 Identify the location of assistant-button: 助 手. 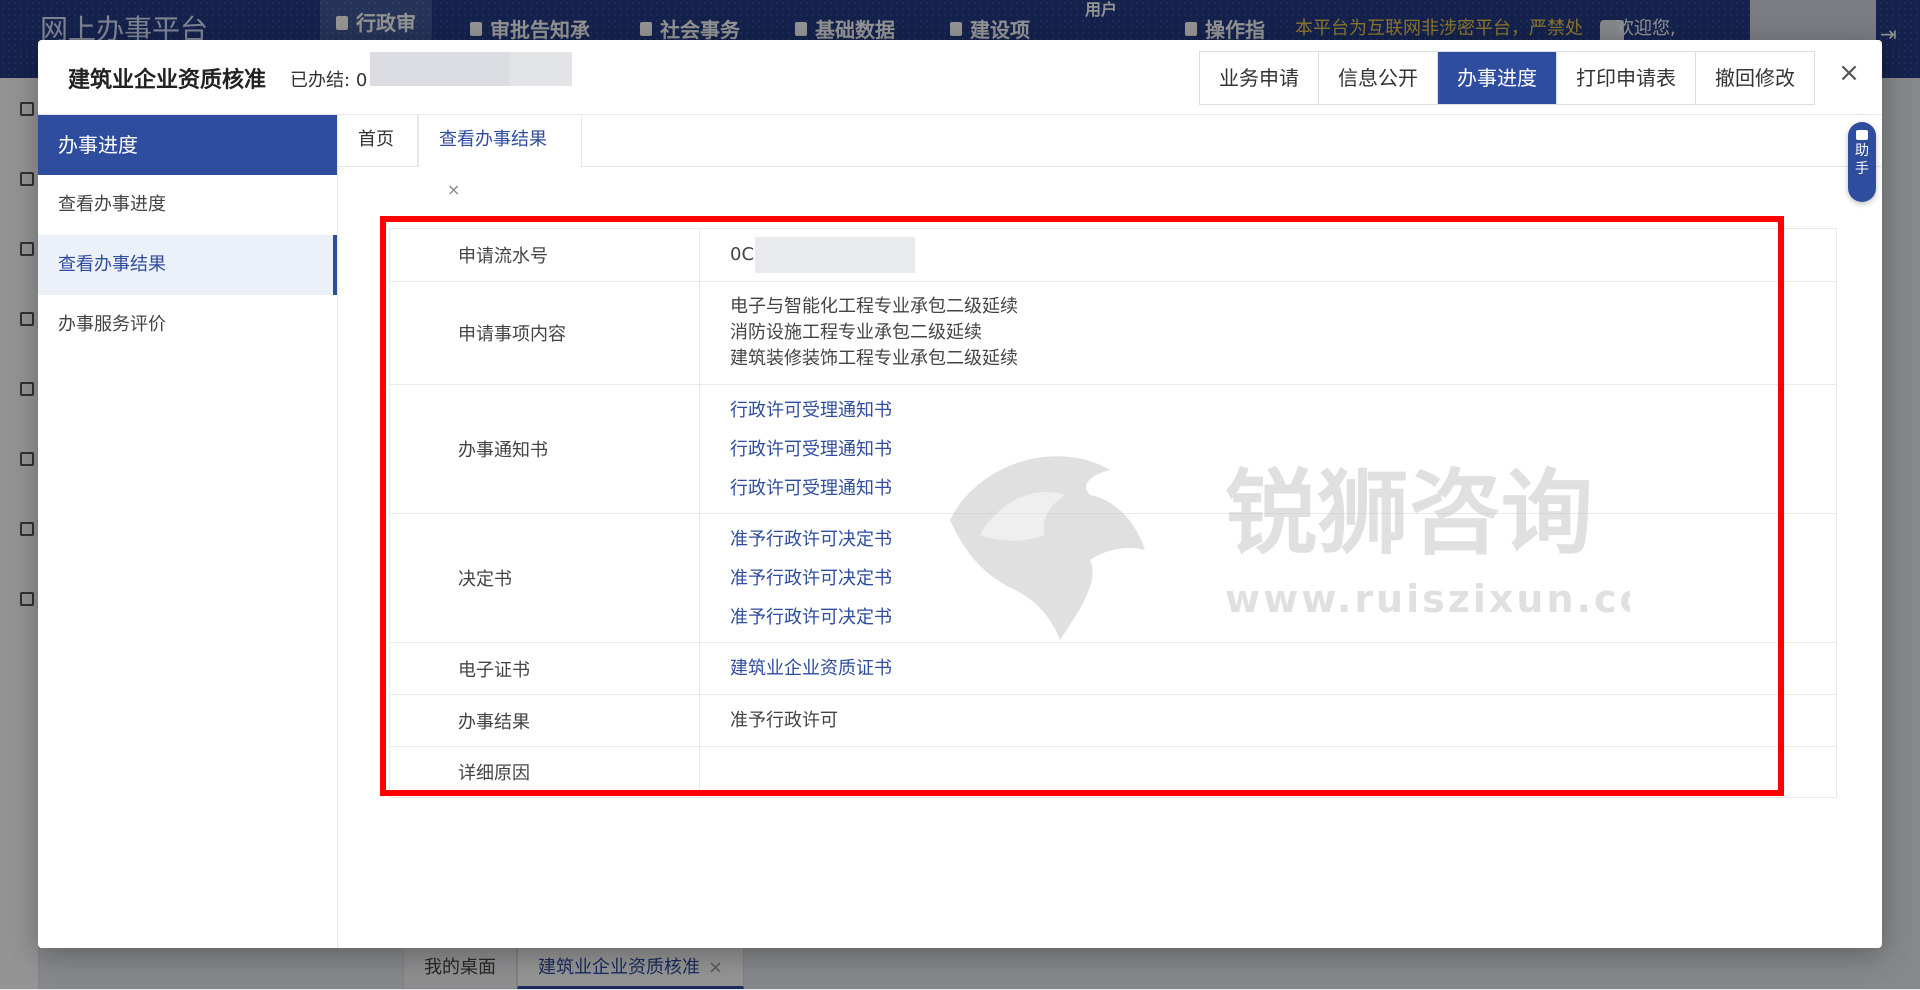
(1862, 162).